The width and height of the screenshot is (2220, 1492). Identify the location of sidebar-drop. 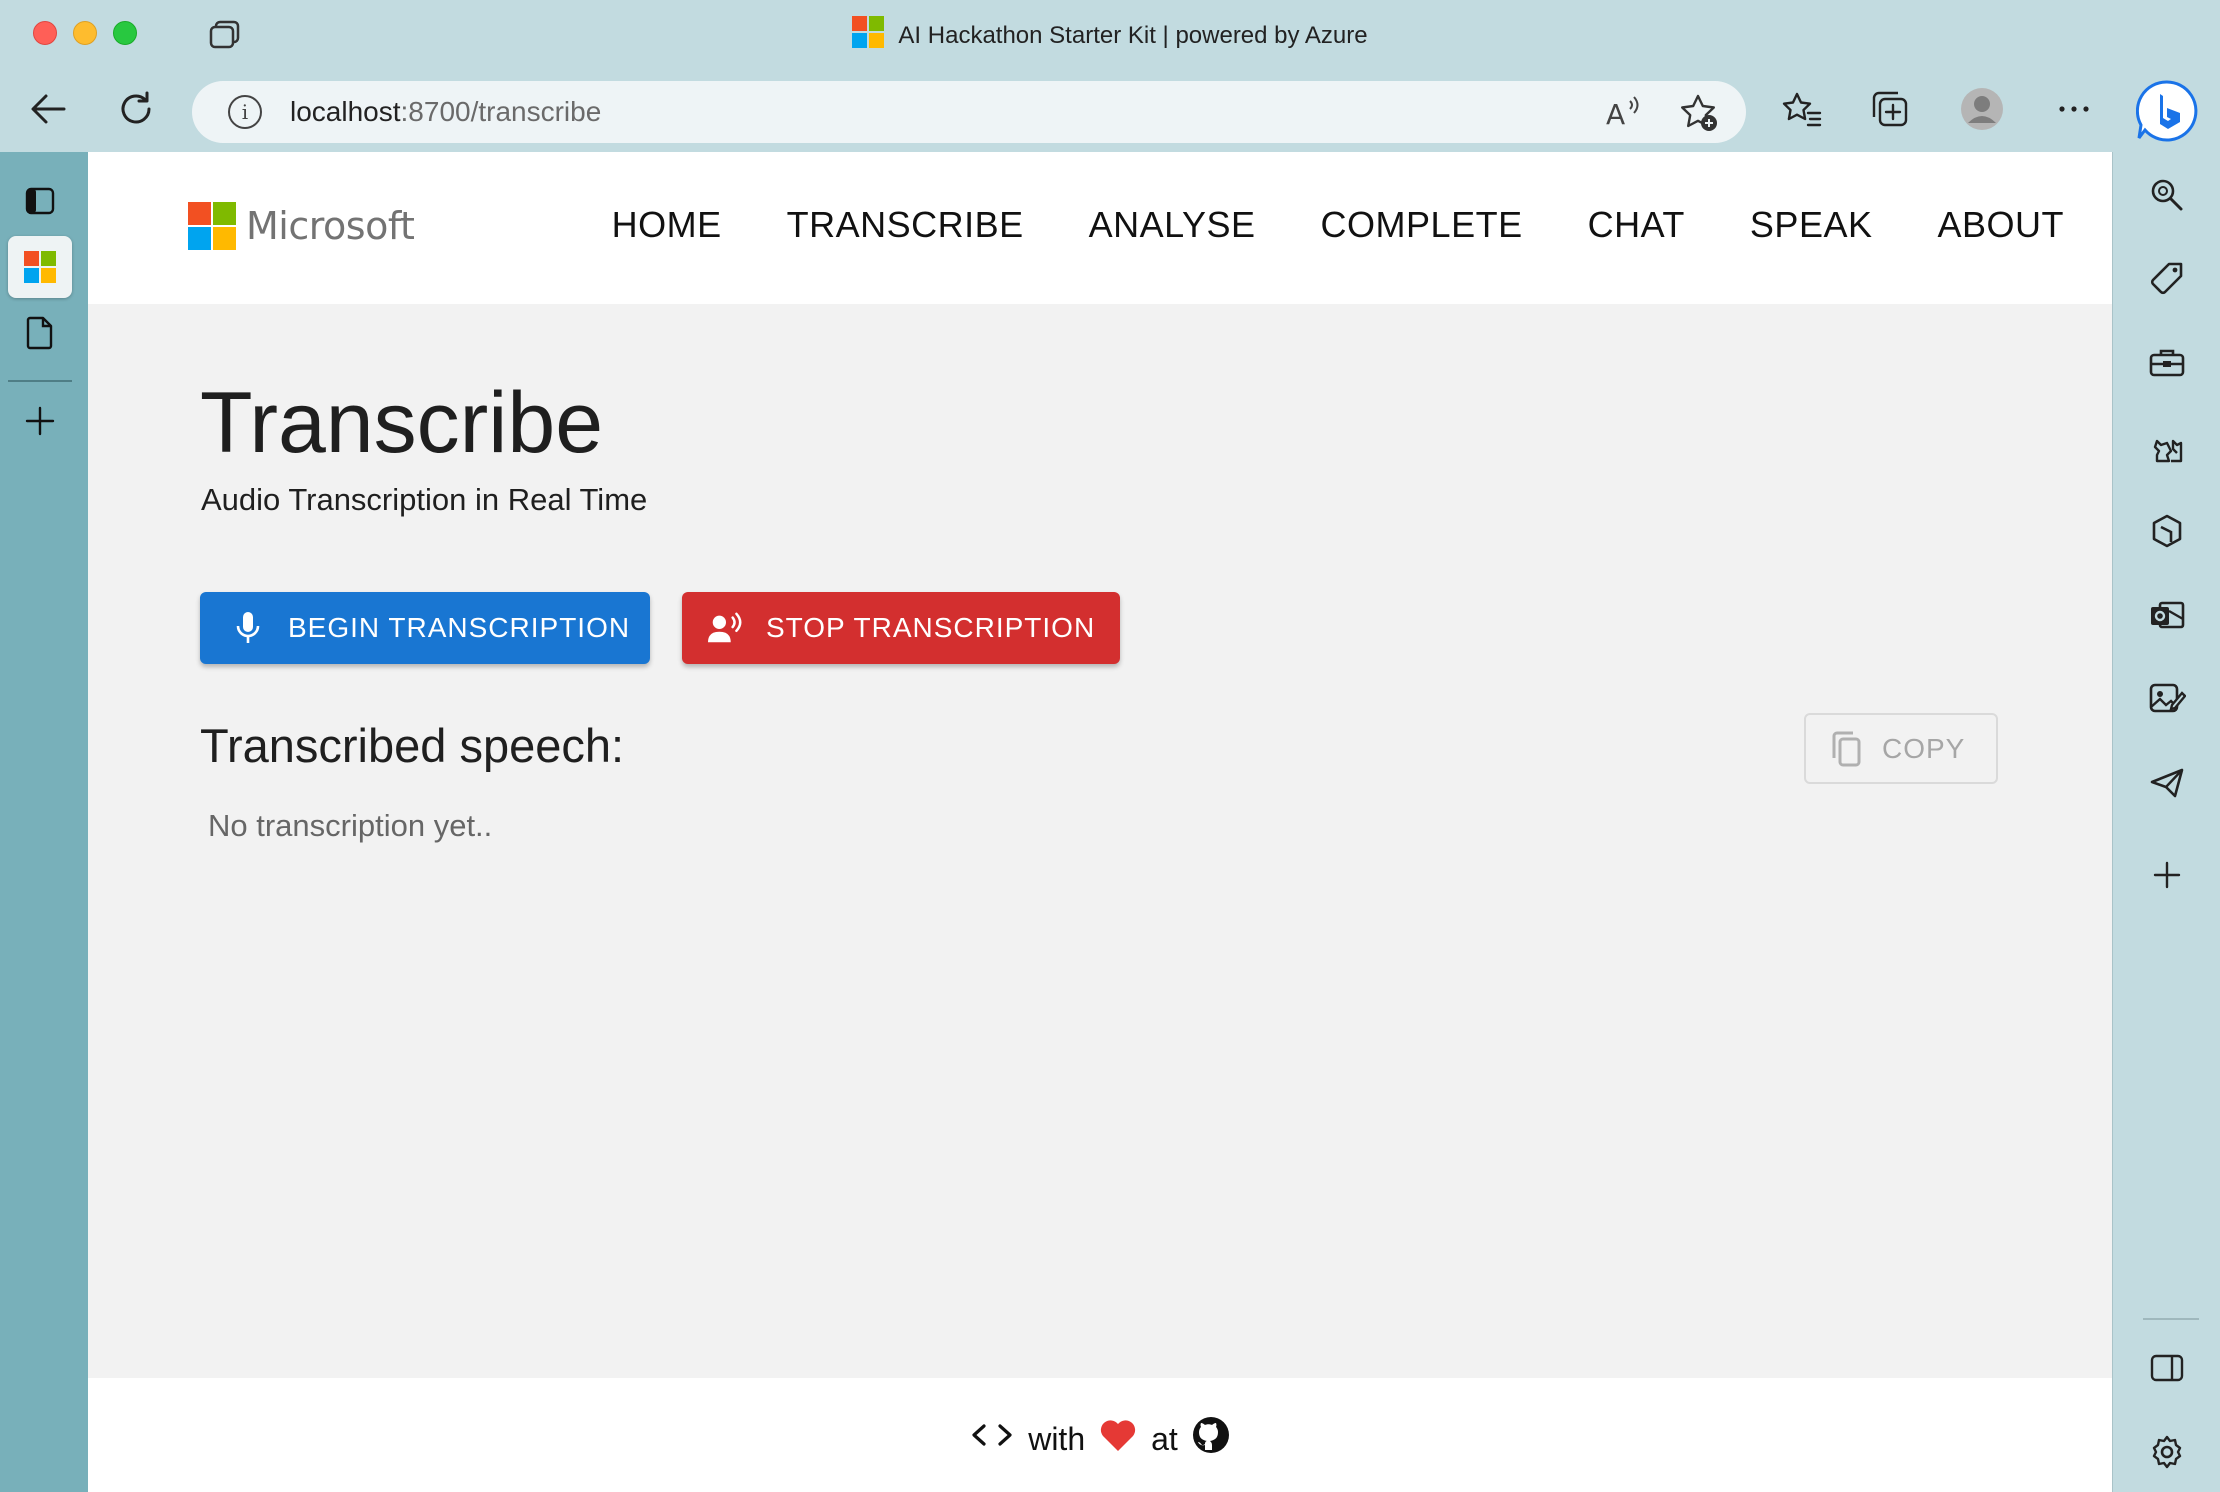
(2167, 783).